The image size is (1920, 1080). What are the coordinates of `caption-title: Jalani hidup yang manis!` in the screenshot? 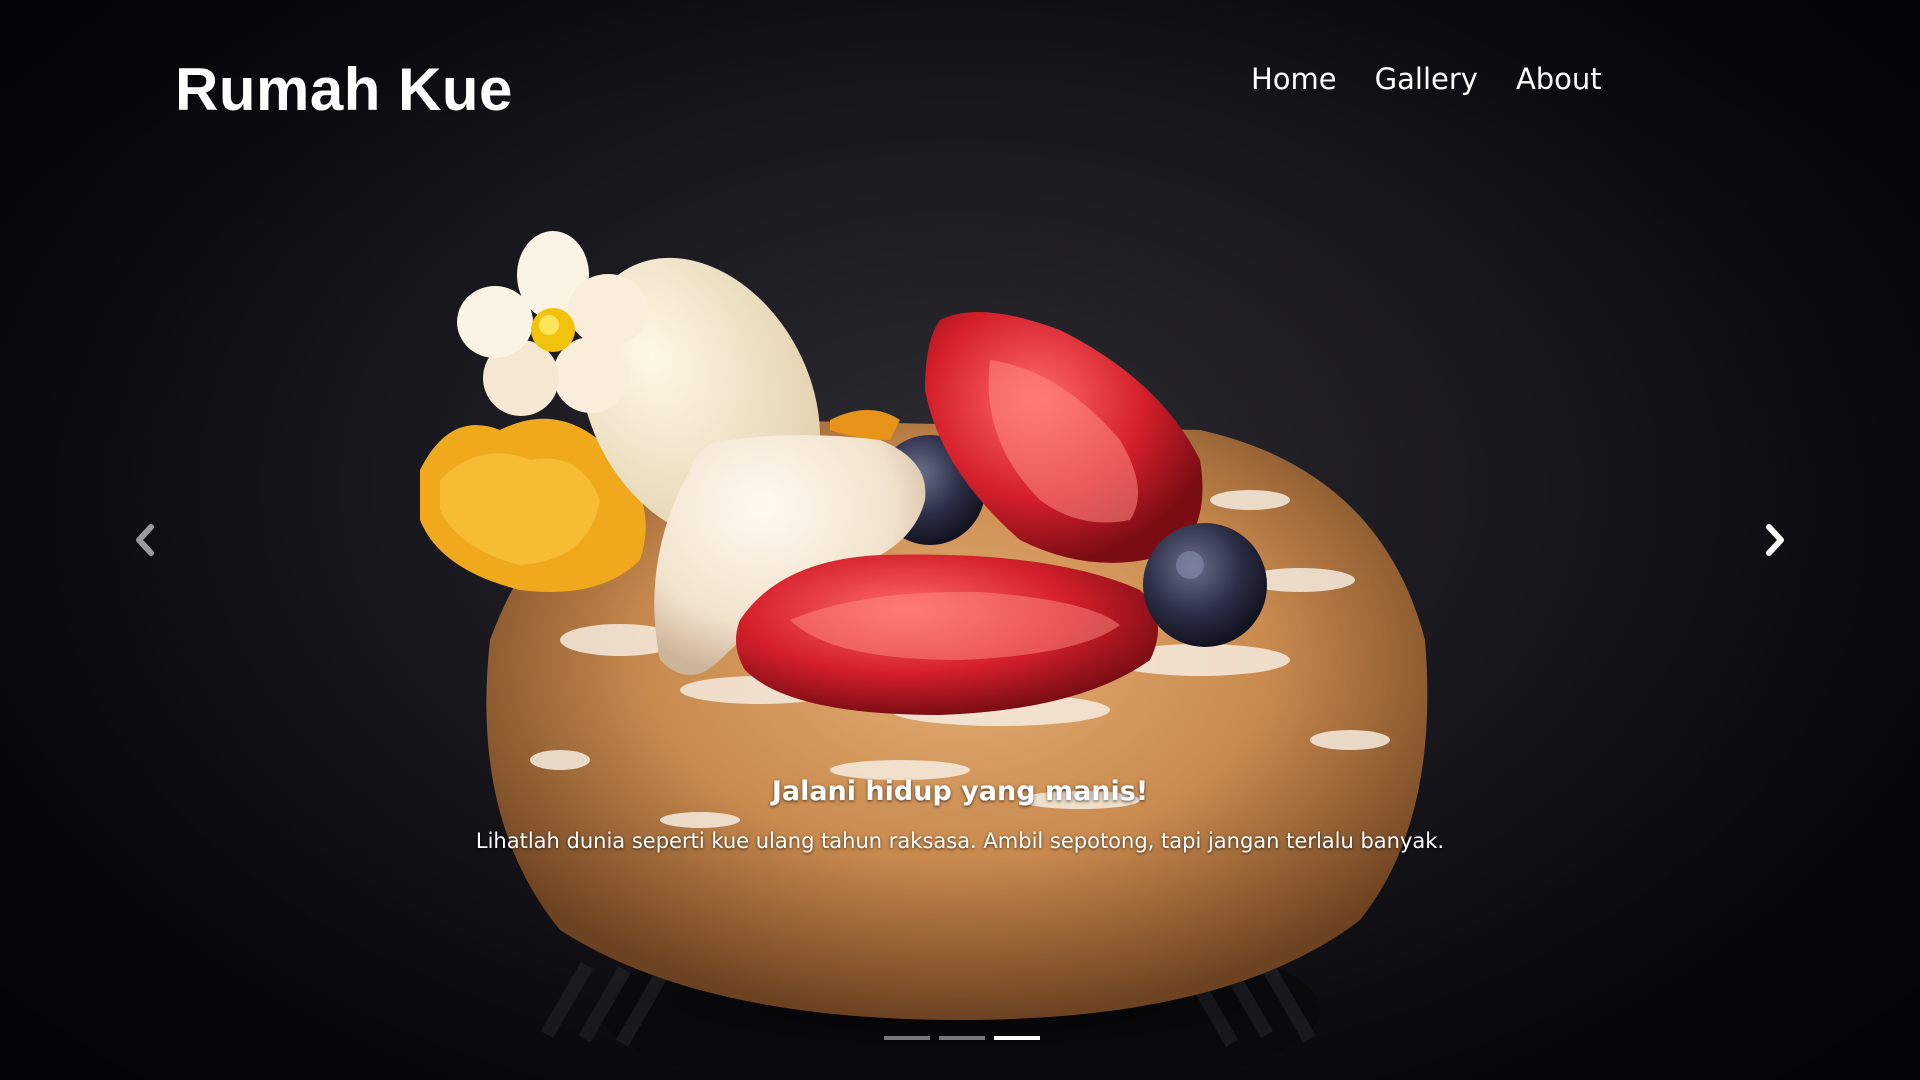 It's located at (960, 791).